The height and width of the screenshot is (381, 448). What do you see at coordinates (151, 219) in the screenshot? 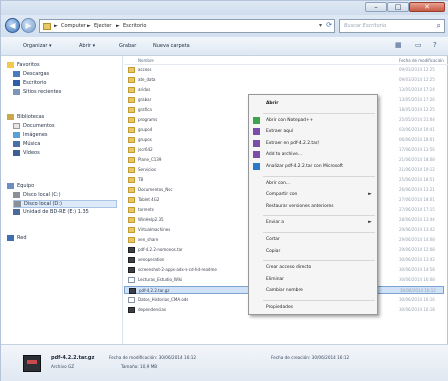
I see `file-name: WinHelp2.35` at bounding box center [151, 219].